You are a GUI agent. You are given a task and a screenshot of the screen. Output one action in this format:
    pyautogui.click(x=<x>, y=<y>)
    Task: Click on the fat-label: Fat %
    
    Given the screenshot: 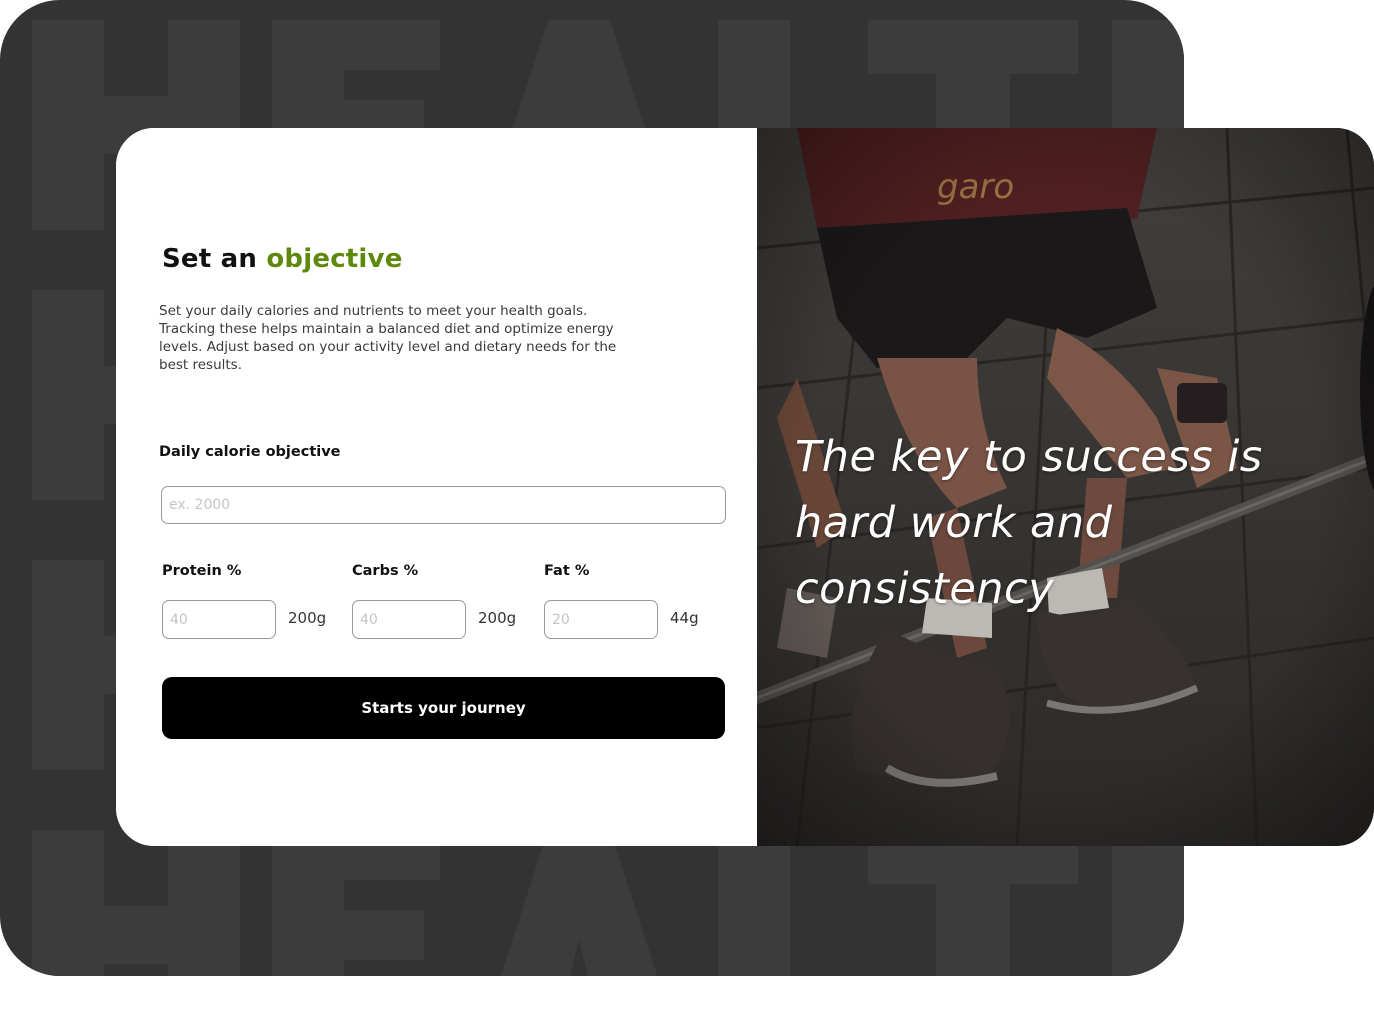 What is the action you would take?
    pyautogui.click(x=567, y=571)
    